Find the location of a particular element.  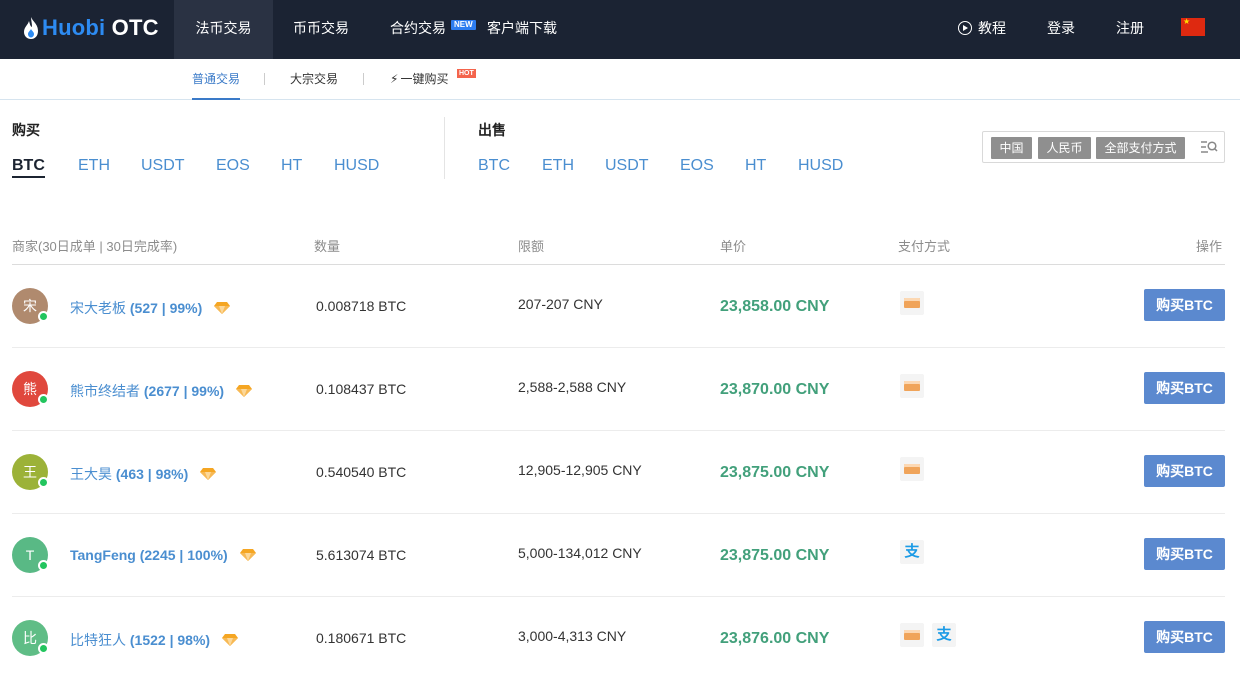

nav-fiat-trading: 法币交易 is located at coordinates (223, 29).